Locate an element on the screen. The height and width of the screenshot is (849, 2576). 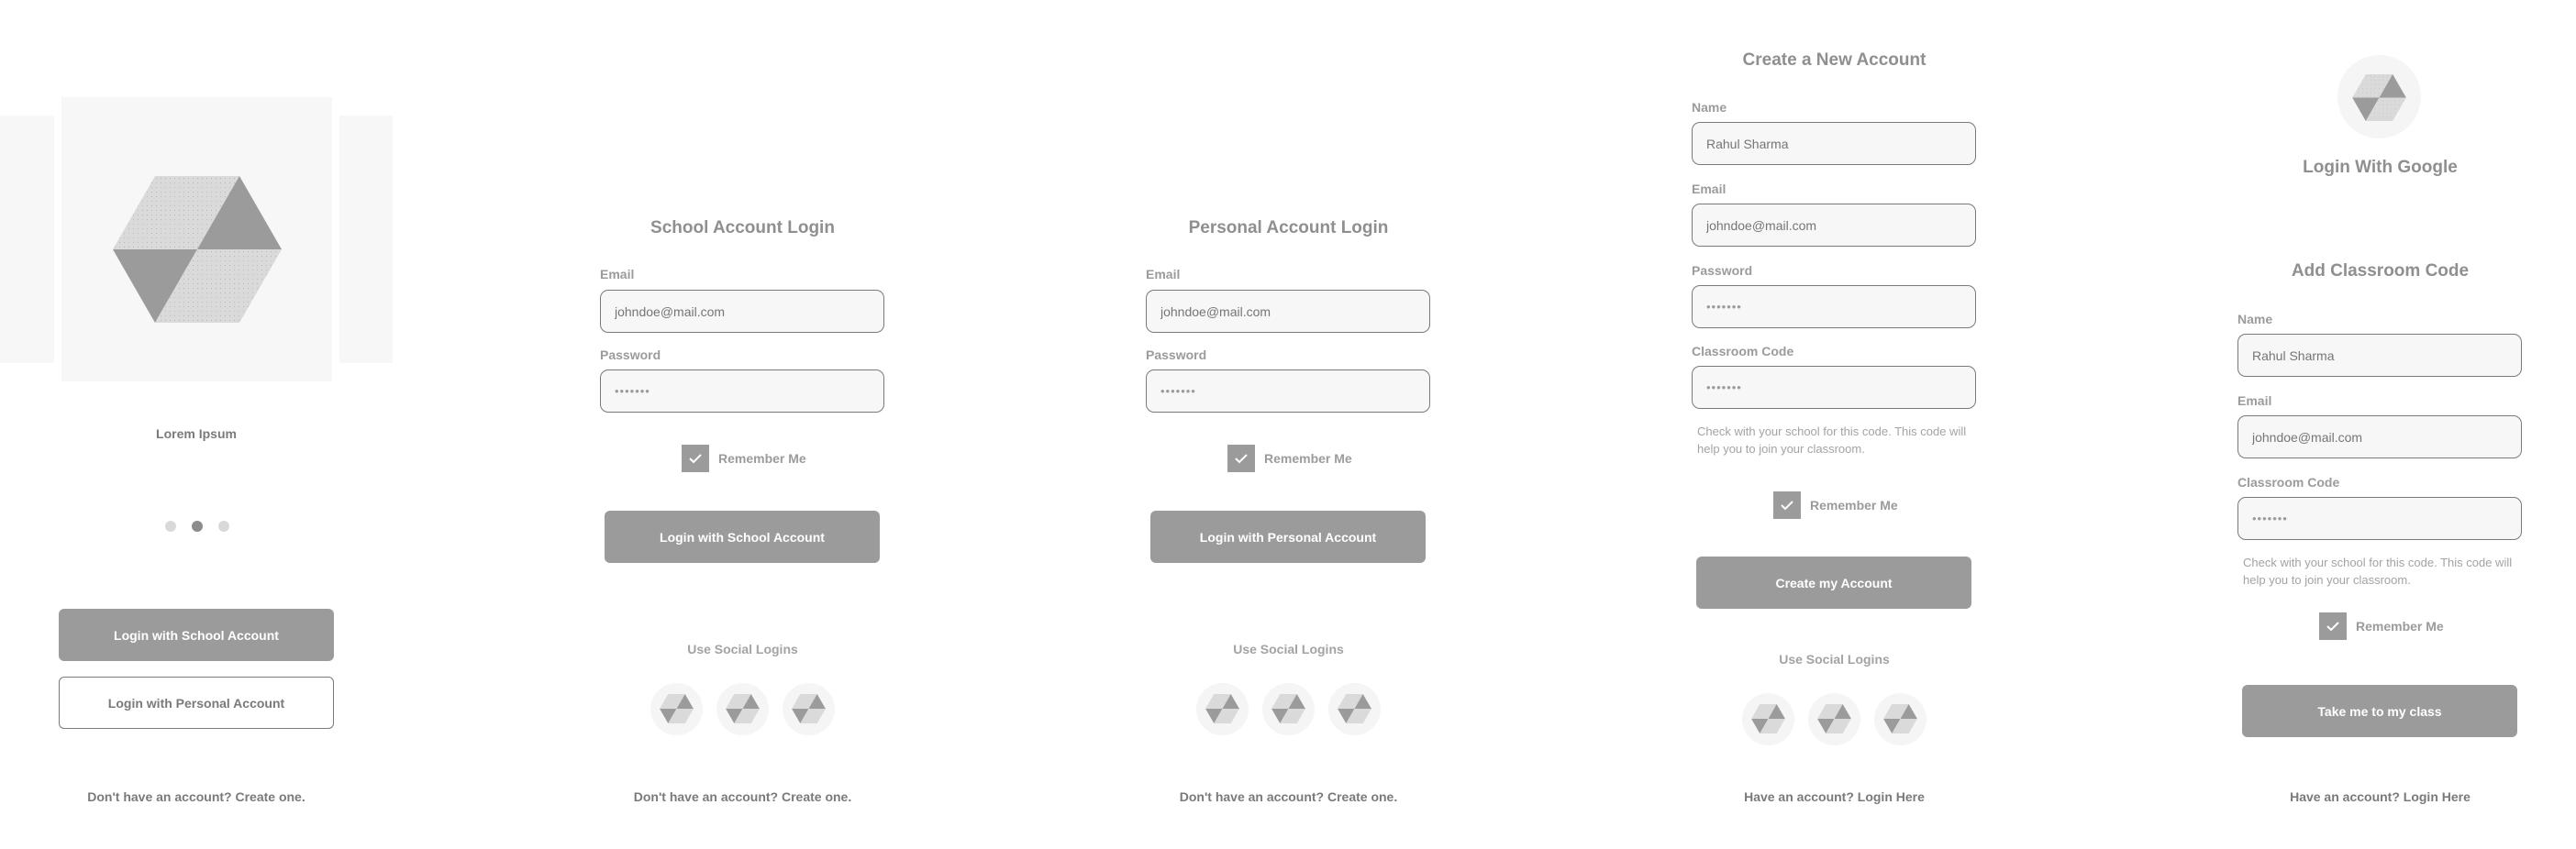
carousel-slide-current is located at coordinates (196, 239).